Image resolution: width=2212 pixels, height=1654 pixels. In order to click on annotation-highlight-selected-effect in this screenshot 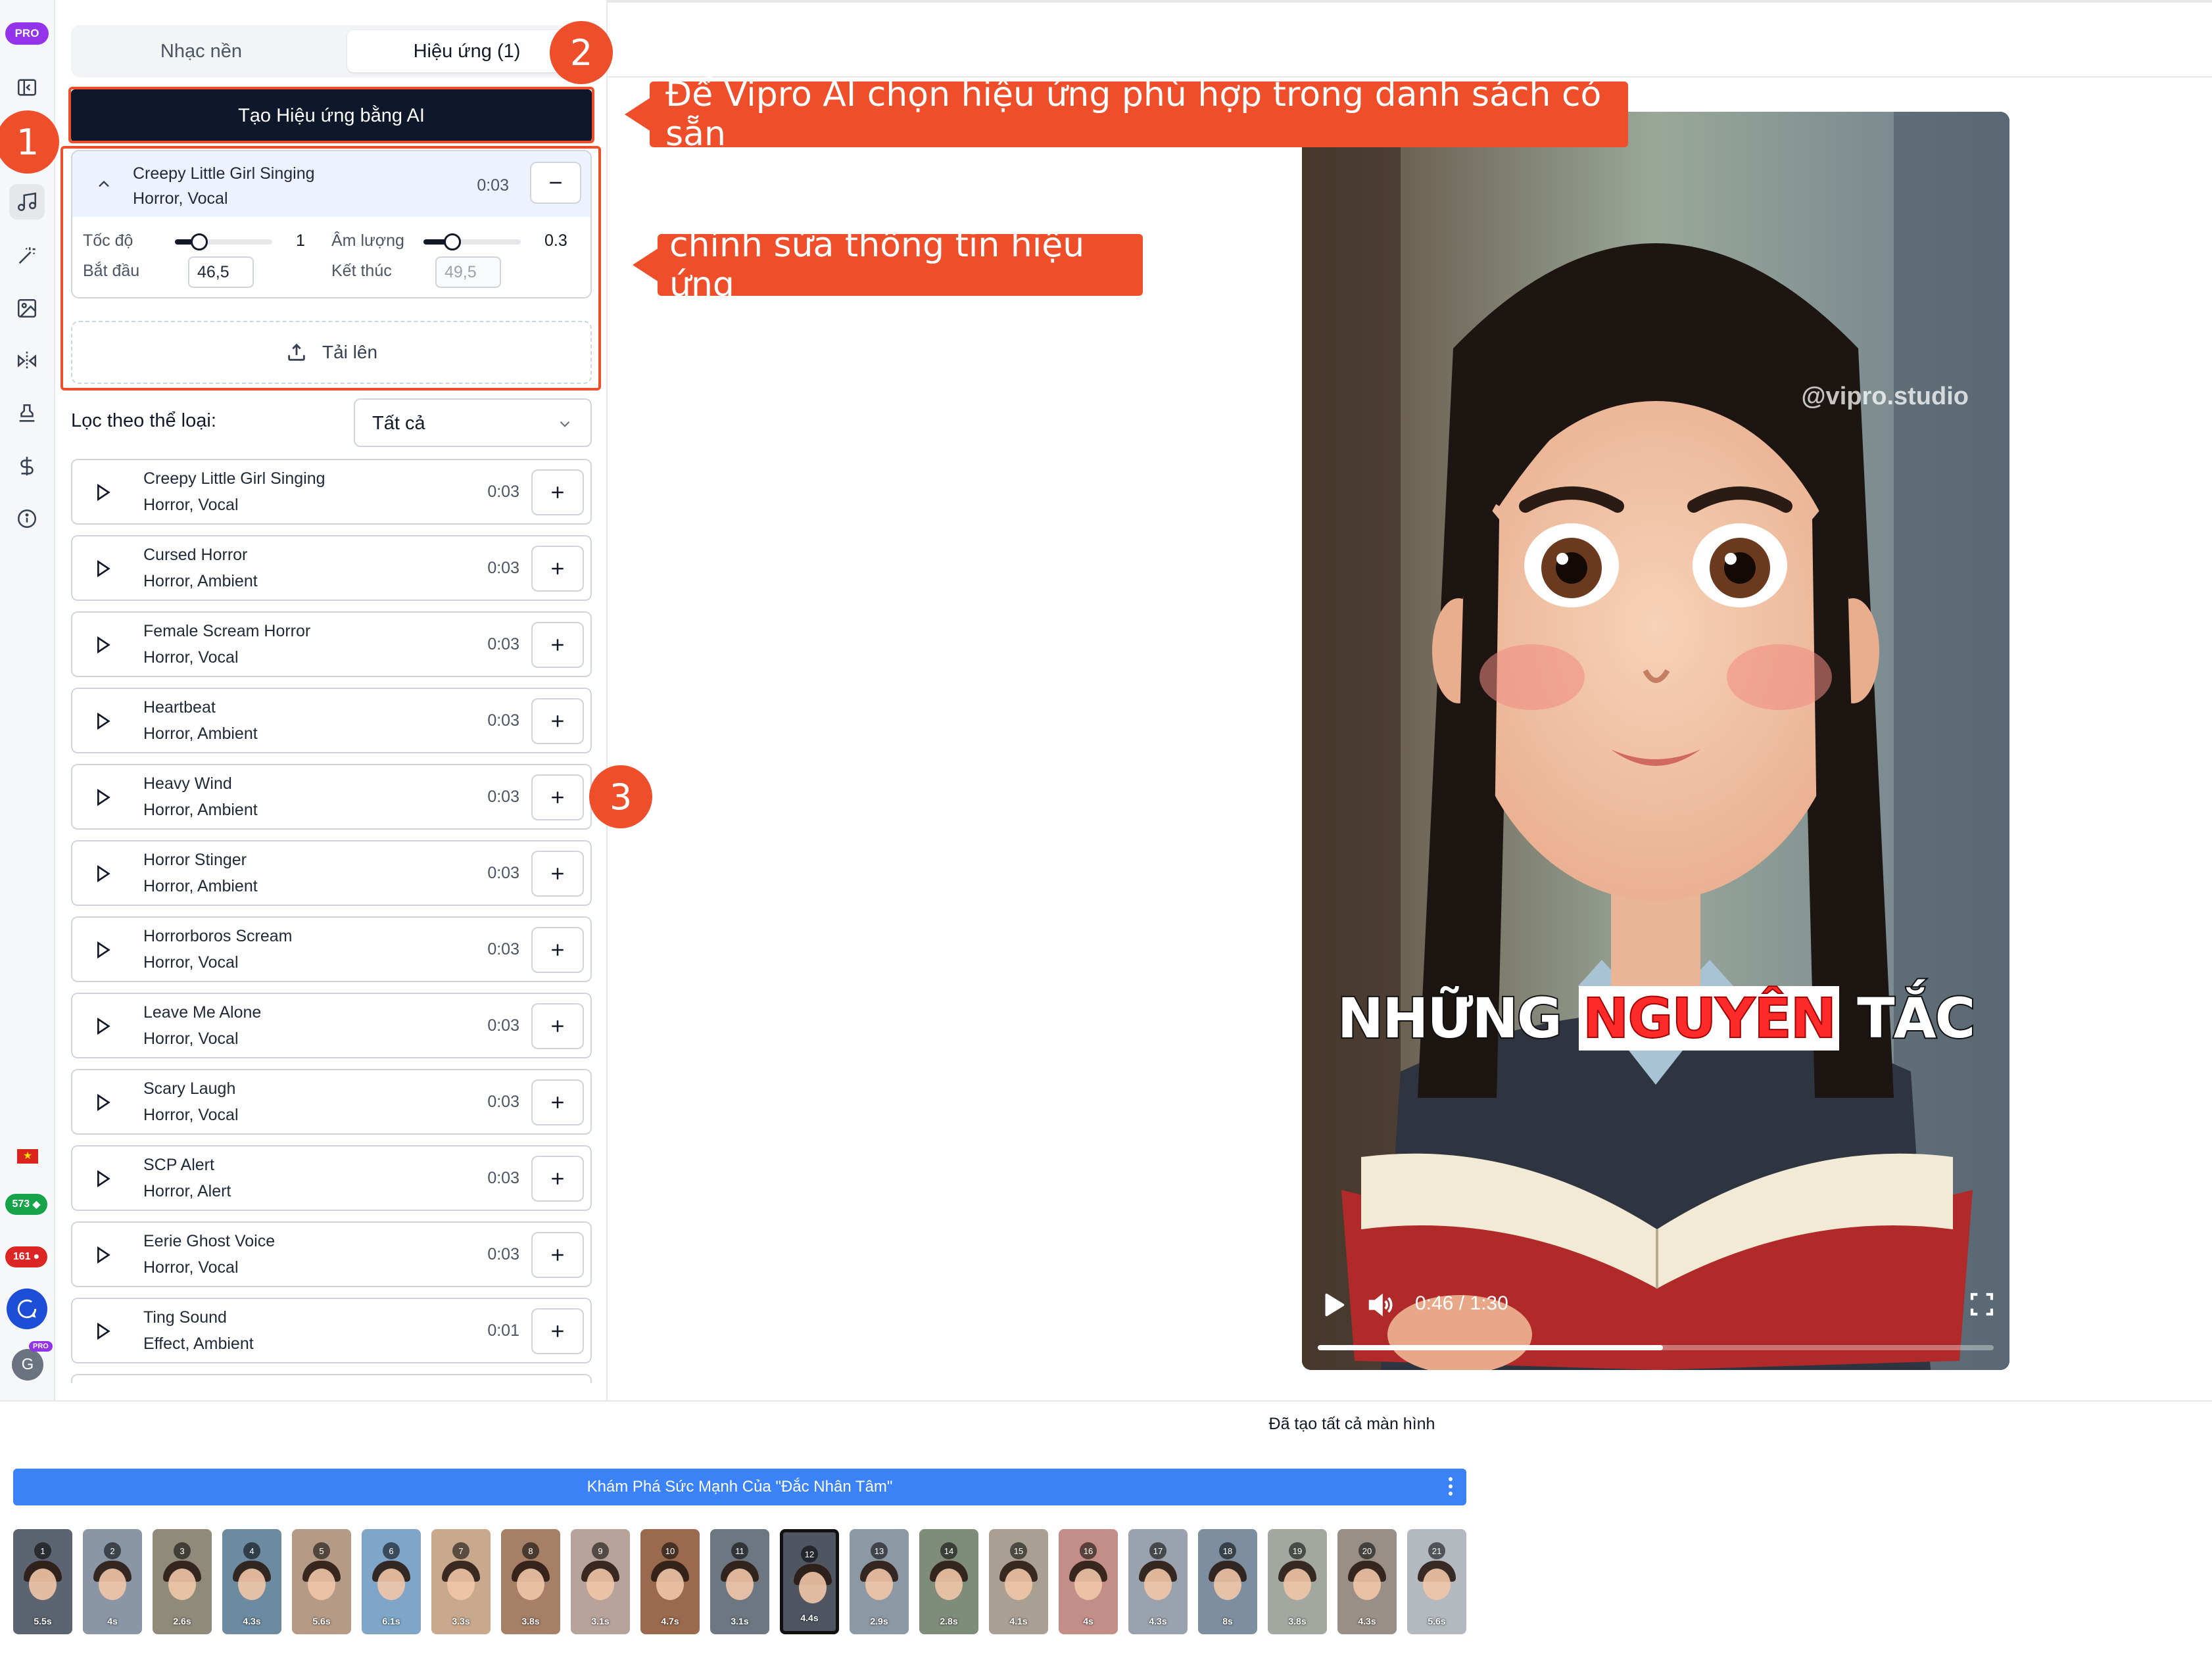, I will do `click(330, 268)`.